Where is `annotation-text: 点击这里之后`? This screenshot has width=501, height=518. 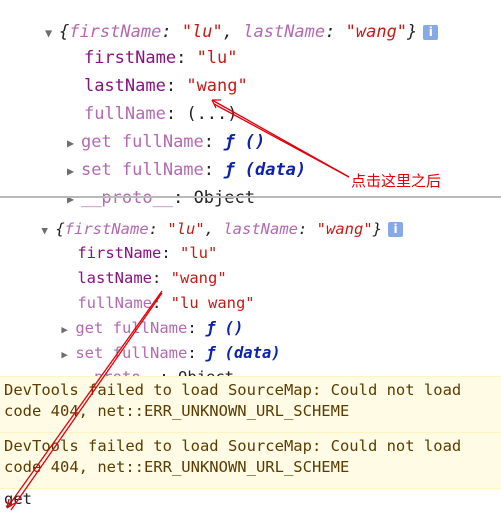 annotation-text: 点击这里之后 is located at coordinates (396, 181).